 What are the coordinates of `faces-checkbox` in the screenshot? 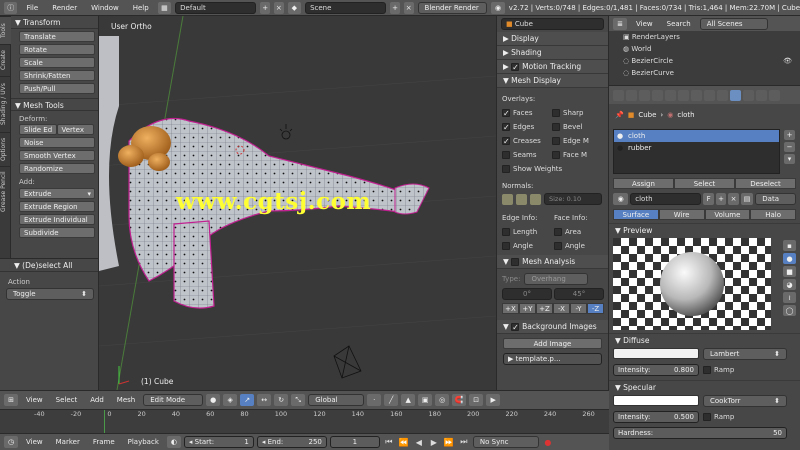 It's located at (506, 114).